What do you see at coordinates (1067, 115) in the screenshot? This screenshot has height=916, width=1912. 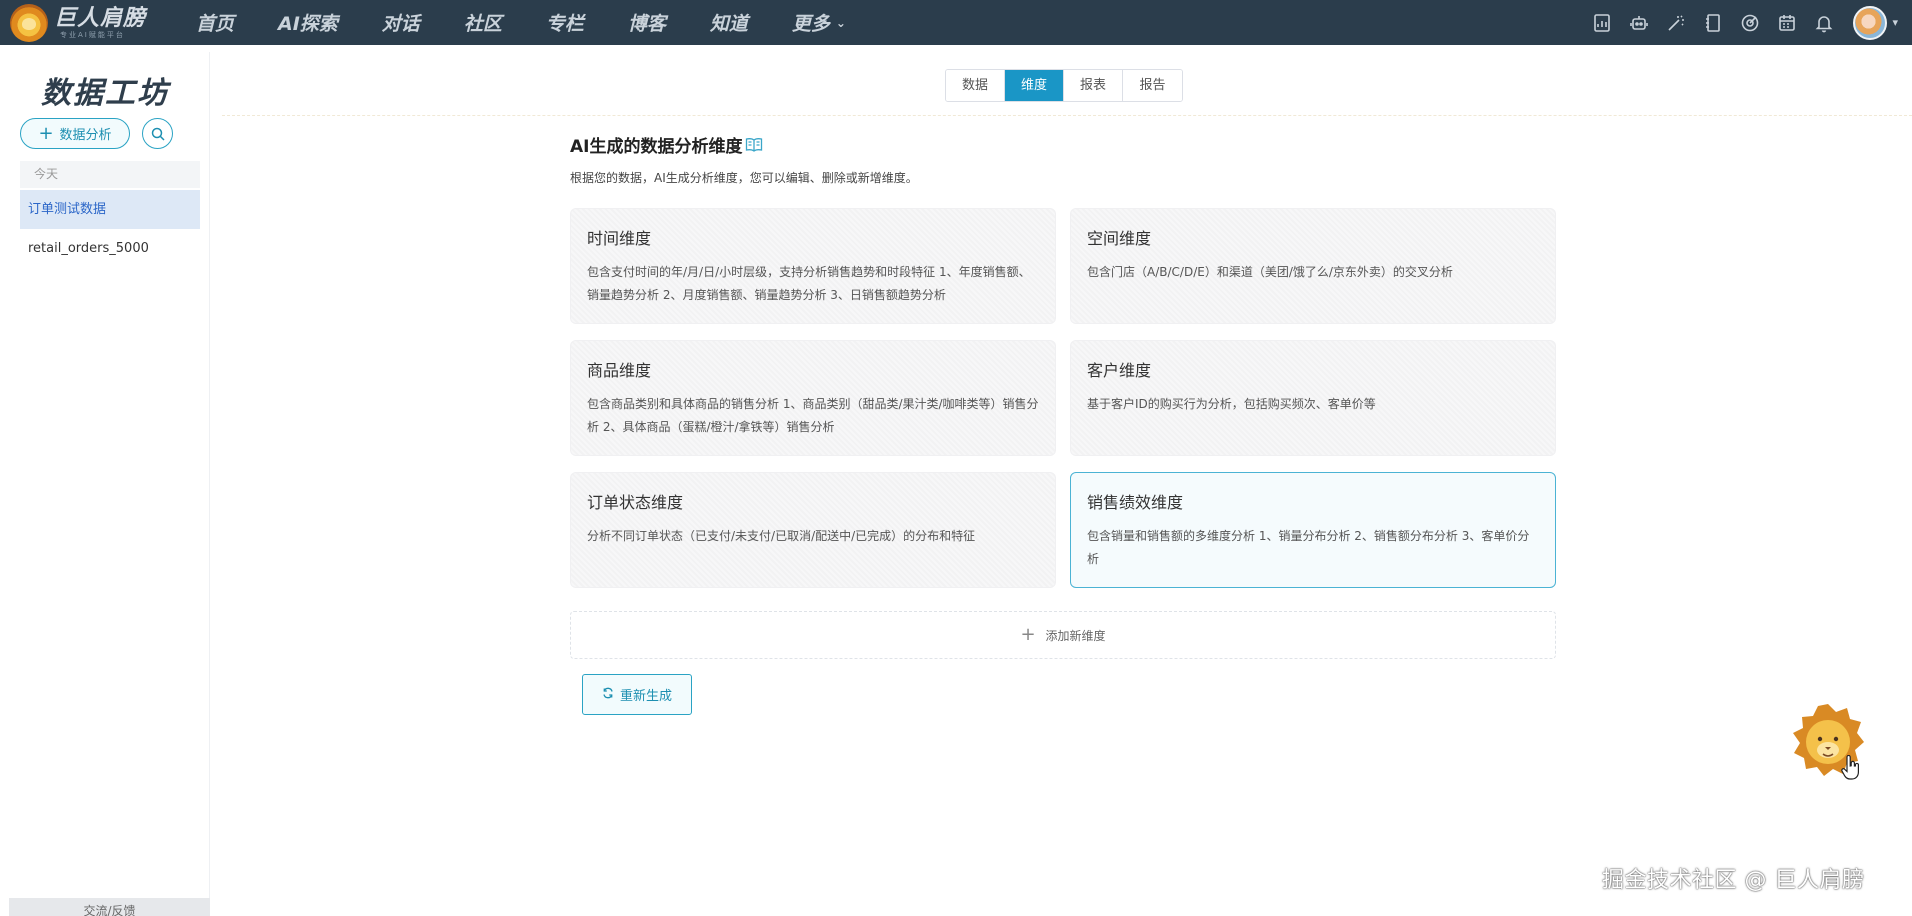 I see `divider` at bounding box center [1067, 115].